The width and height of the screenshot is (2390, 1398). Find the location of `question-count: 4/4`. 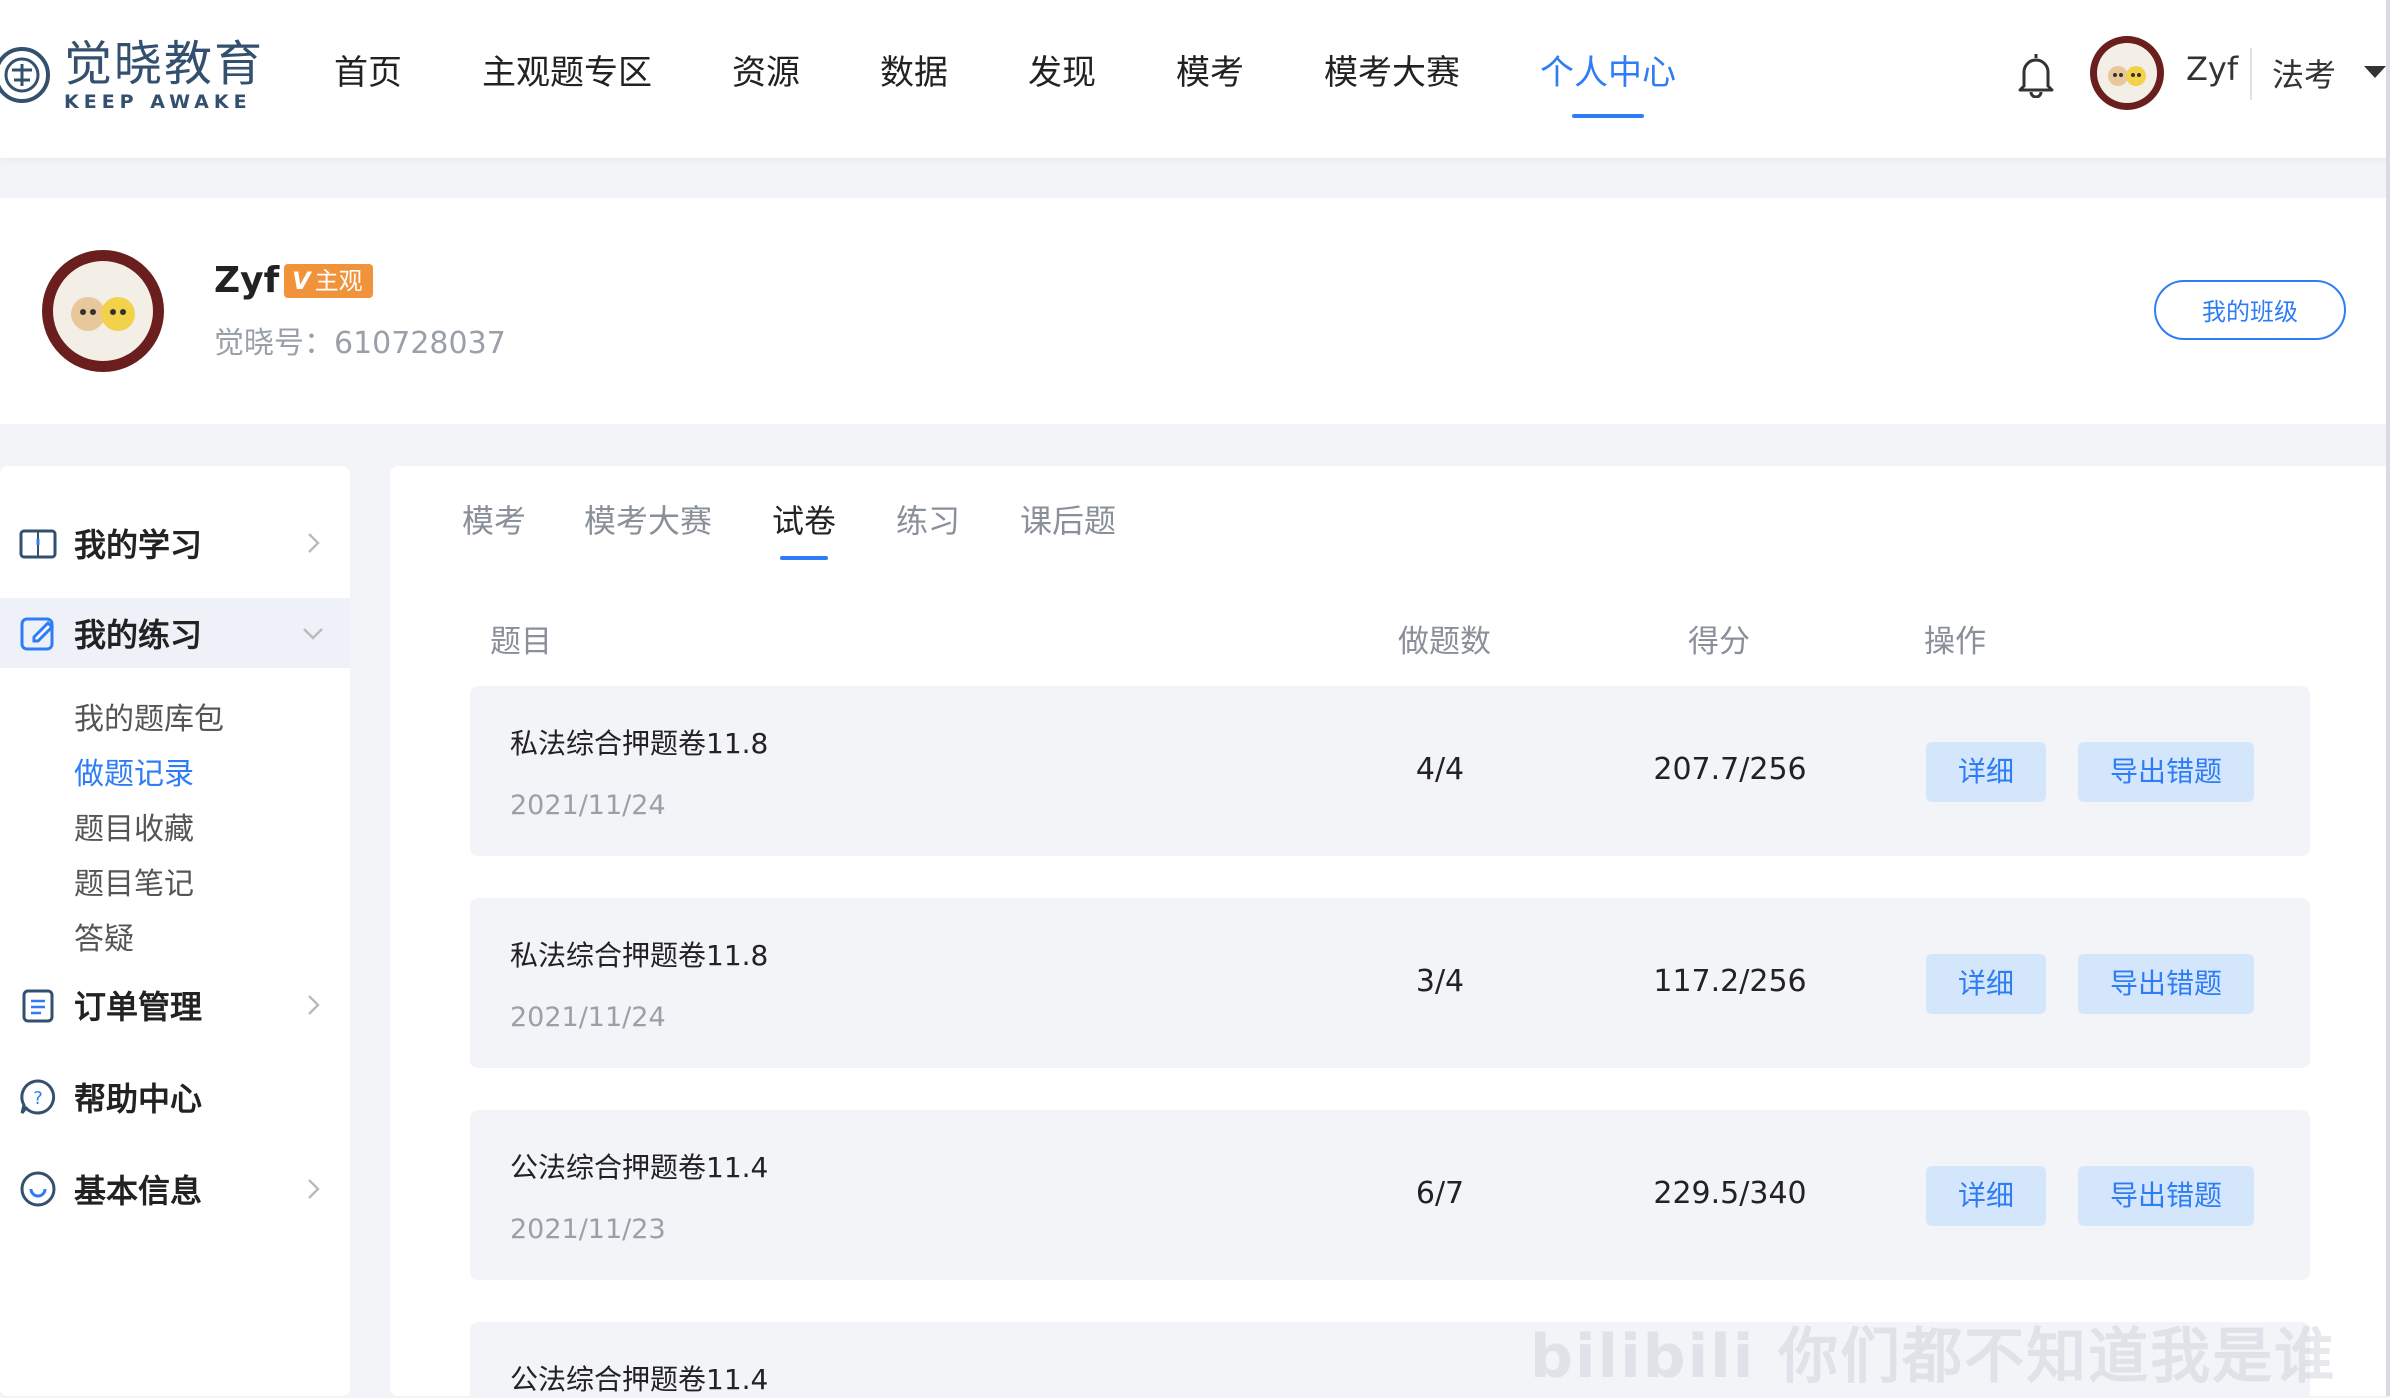

question-count: 4/4 is located at coordinates (1440, 769).